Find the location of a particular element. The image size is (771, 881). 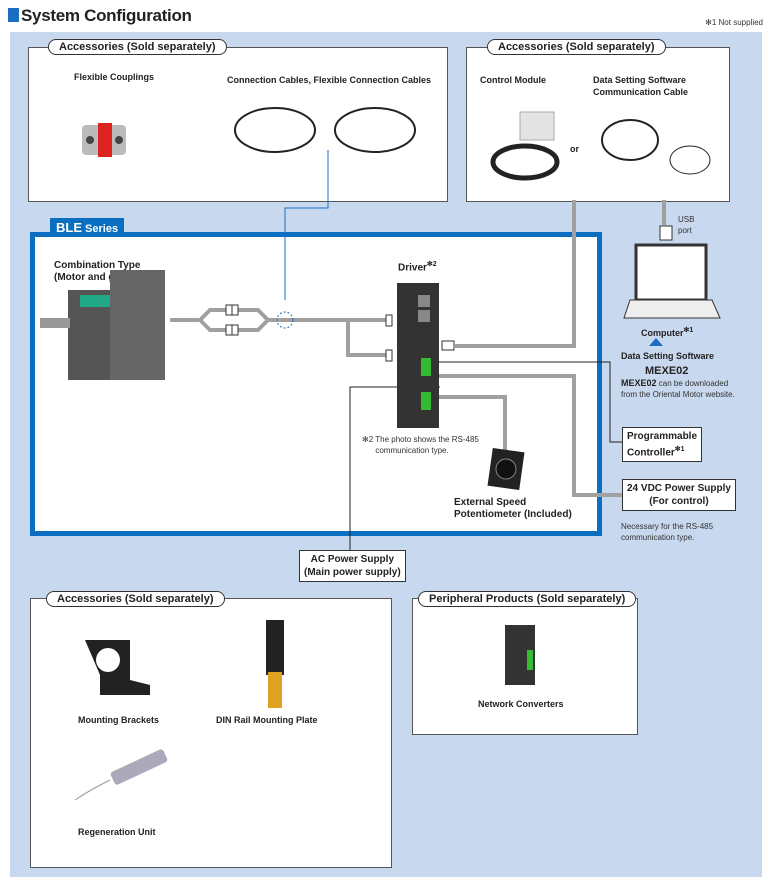

computer-image is located at coordinates (672, 294).